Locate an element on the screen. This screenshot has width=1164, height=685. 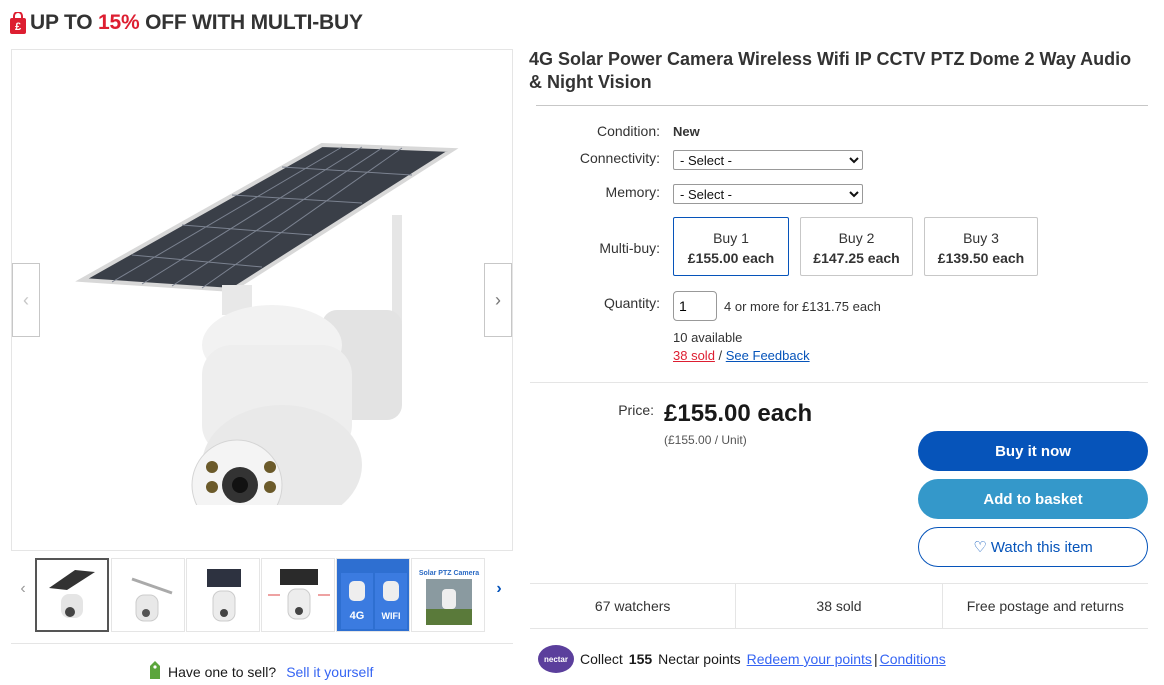
promo-banner: £ UP TO 15% OFF WITH MULTI-BUY is located at coordinates (186, 23).